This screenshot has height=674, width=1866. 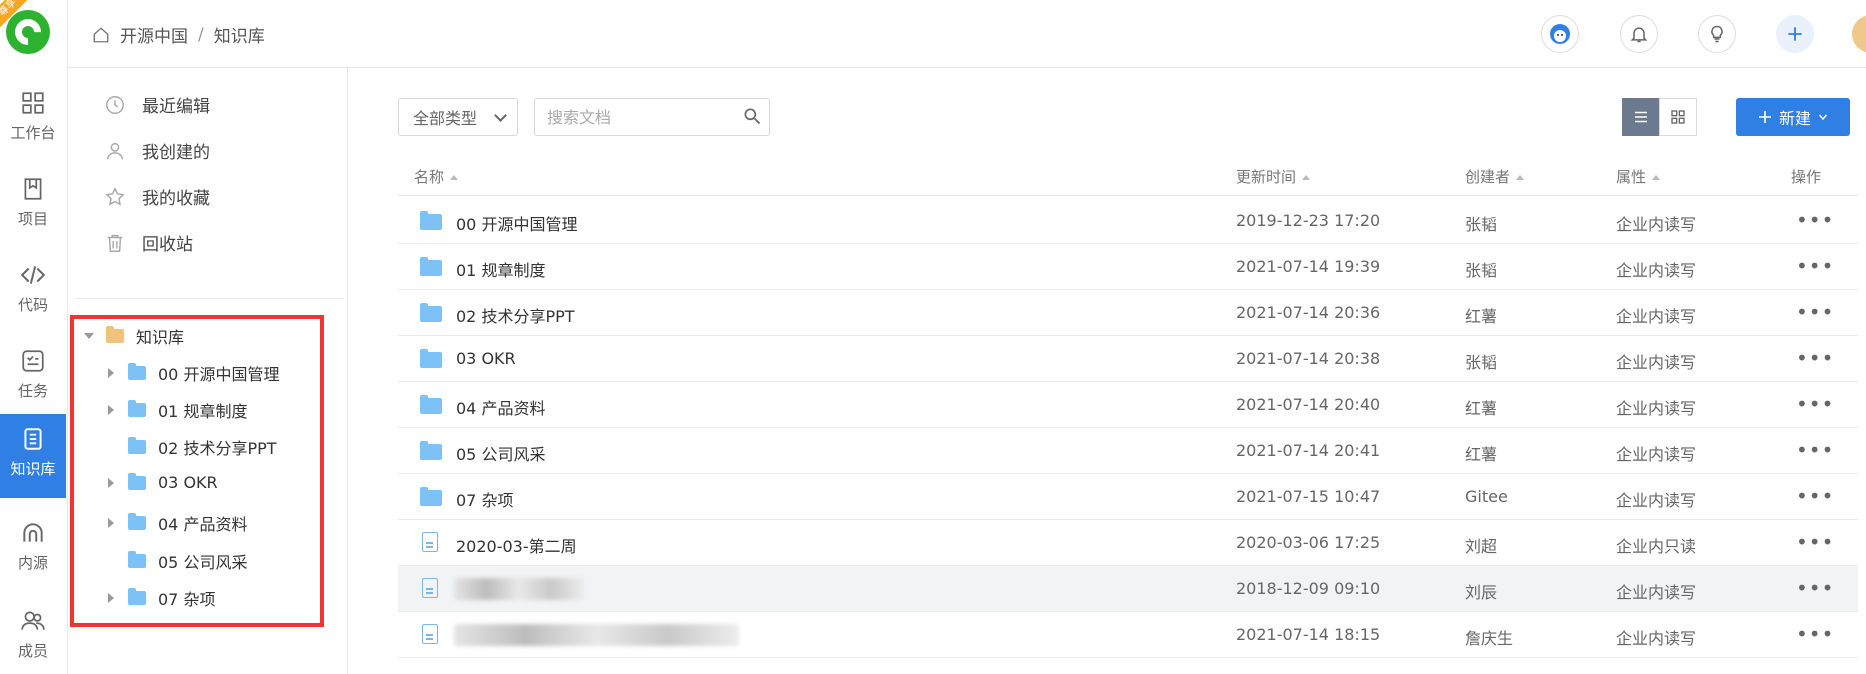 What do you see at coordinates (177, 523) in the screenshot?
I see `tree-item: 04 产品资料` at bounding box center [177, 523].